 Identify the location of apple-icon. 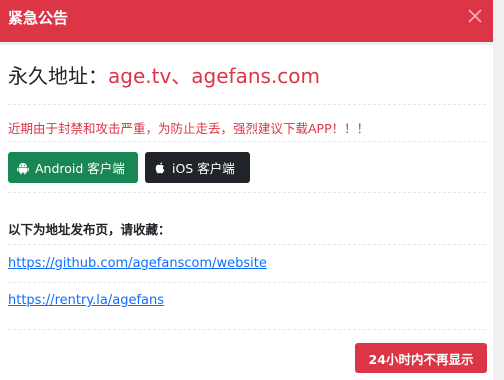
(160, 168).